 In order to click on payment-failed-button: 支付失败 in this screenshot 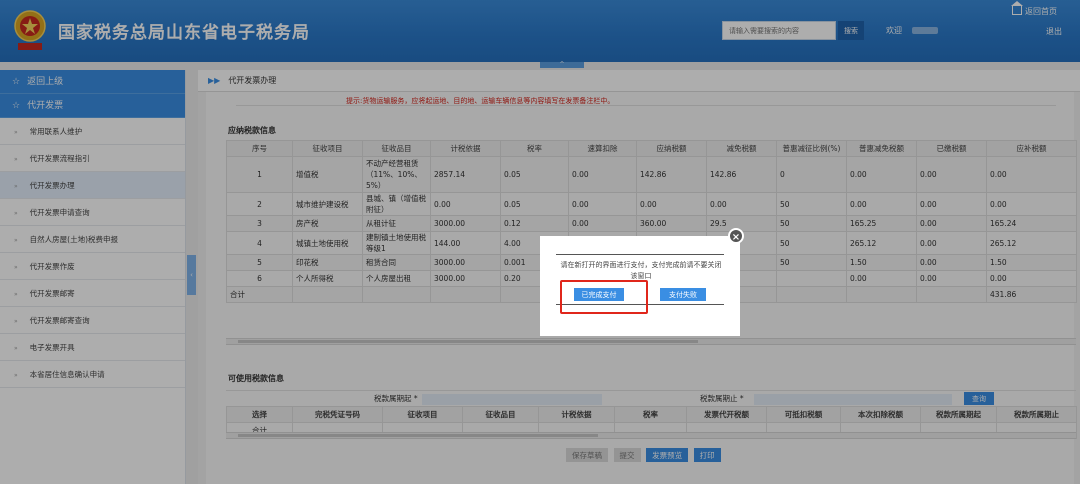, I will do `click(683, 294)`.